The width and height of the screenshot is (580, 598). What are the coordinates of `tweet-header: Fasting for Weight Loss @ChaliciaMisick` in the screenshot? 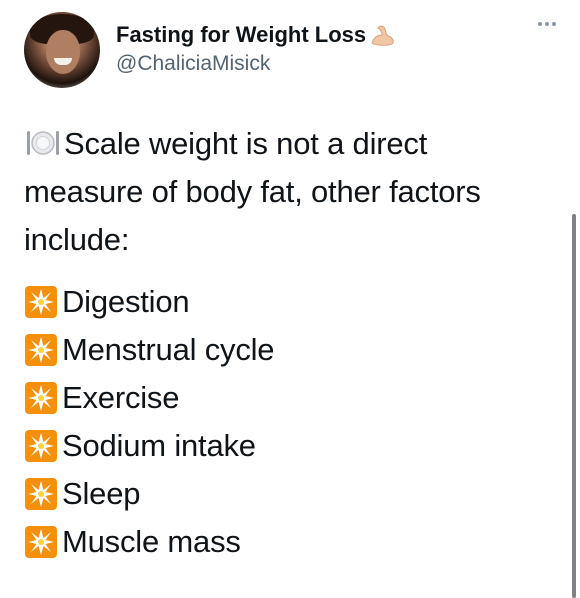 It's located at (210, 50).